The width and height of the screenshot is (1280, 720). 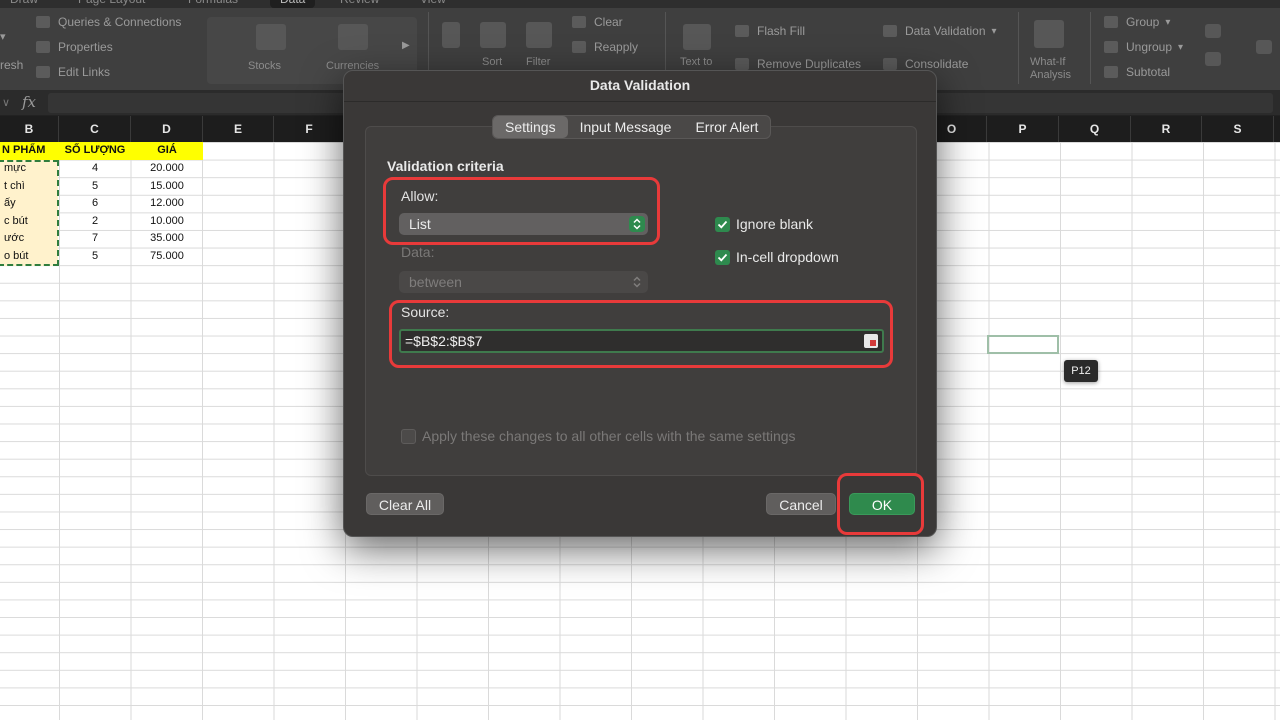 I want to click on text-to-columns-button: Text to, so click(x=696, y=62).